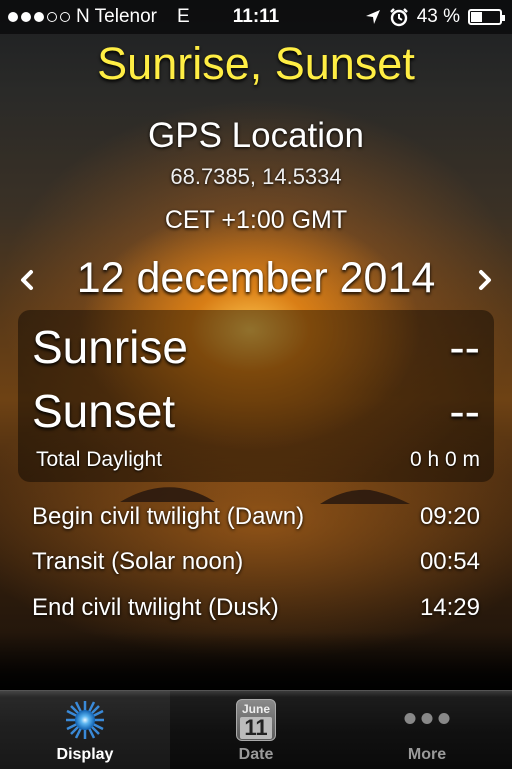  Describe the element at coordinates (486, 17) in the screenshot. I see `battery-icon` at that location.